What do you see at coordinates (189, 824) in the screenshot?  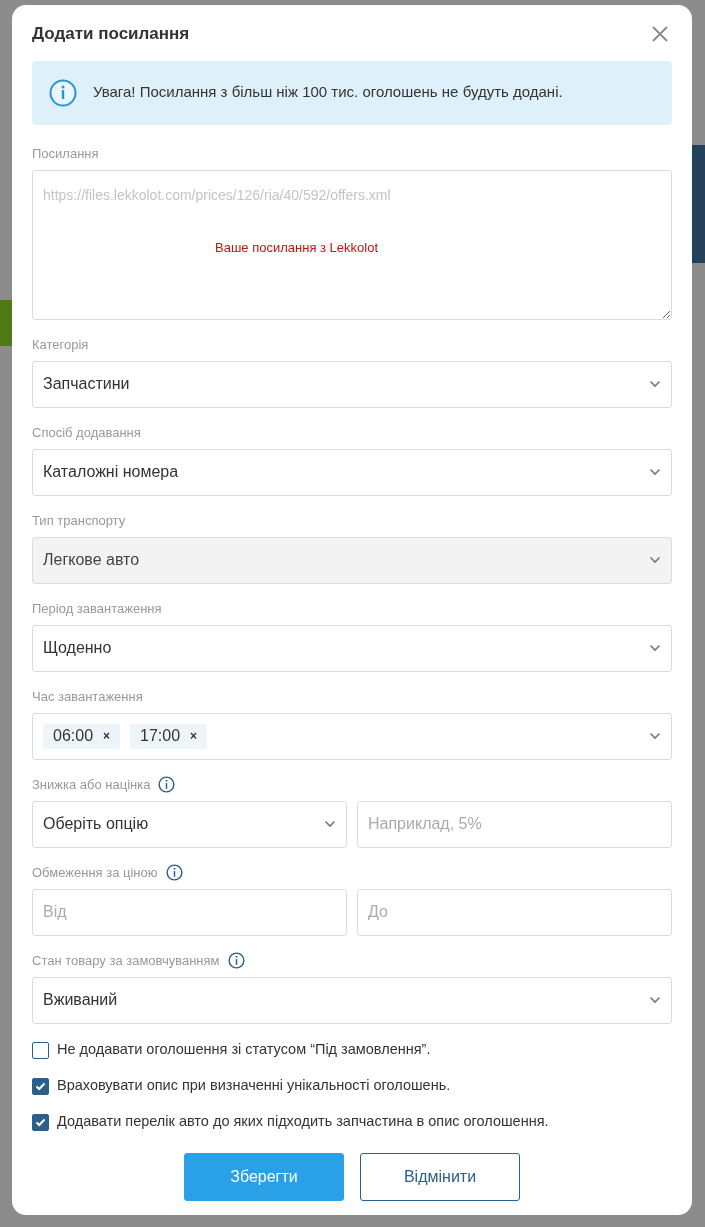 I see `dropdown: Оберіть опцію` at bounding box center [189, 824].